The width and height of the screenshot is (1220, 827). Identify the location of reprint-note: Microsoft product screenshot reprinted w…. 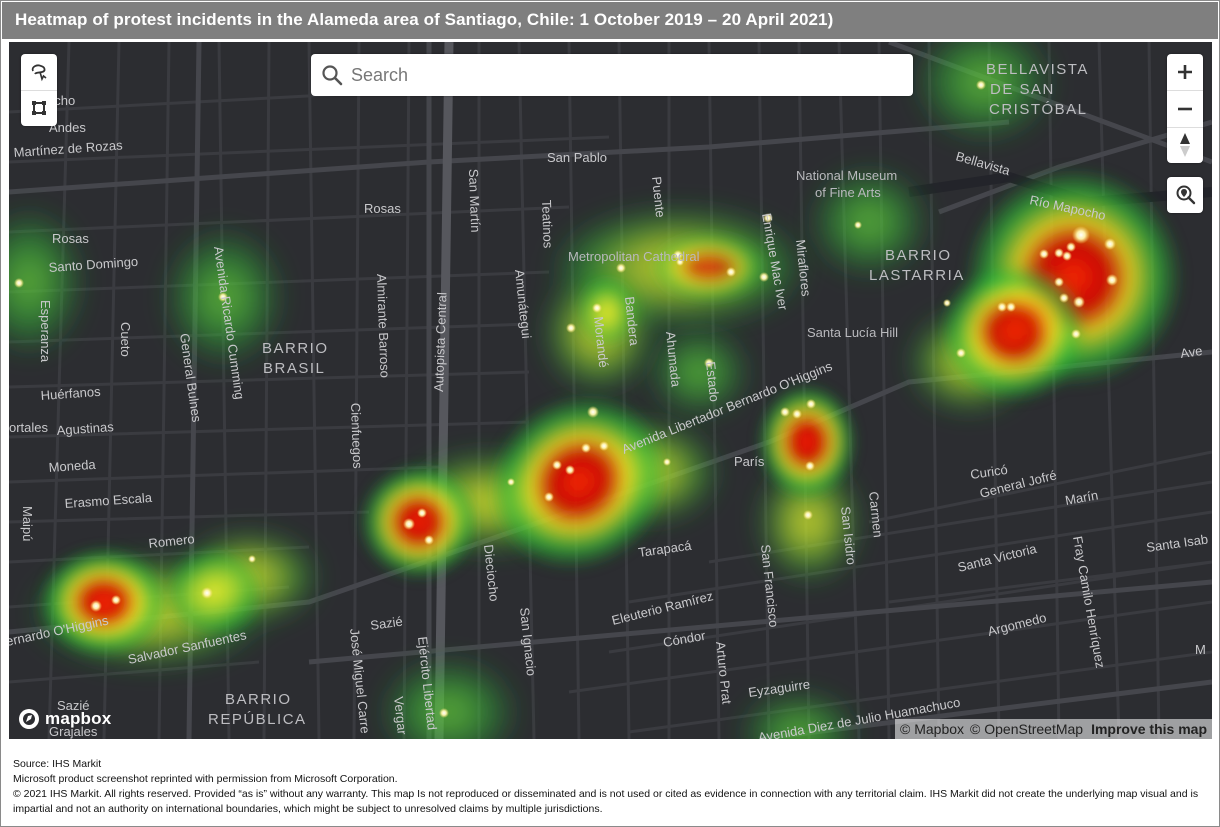
(205, 779).